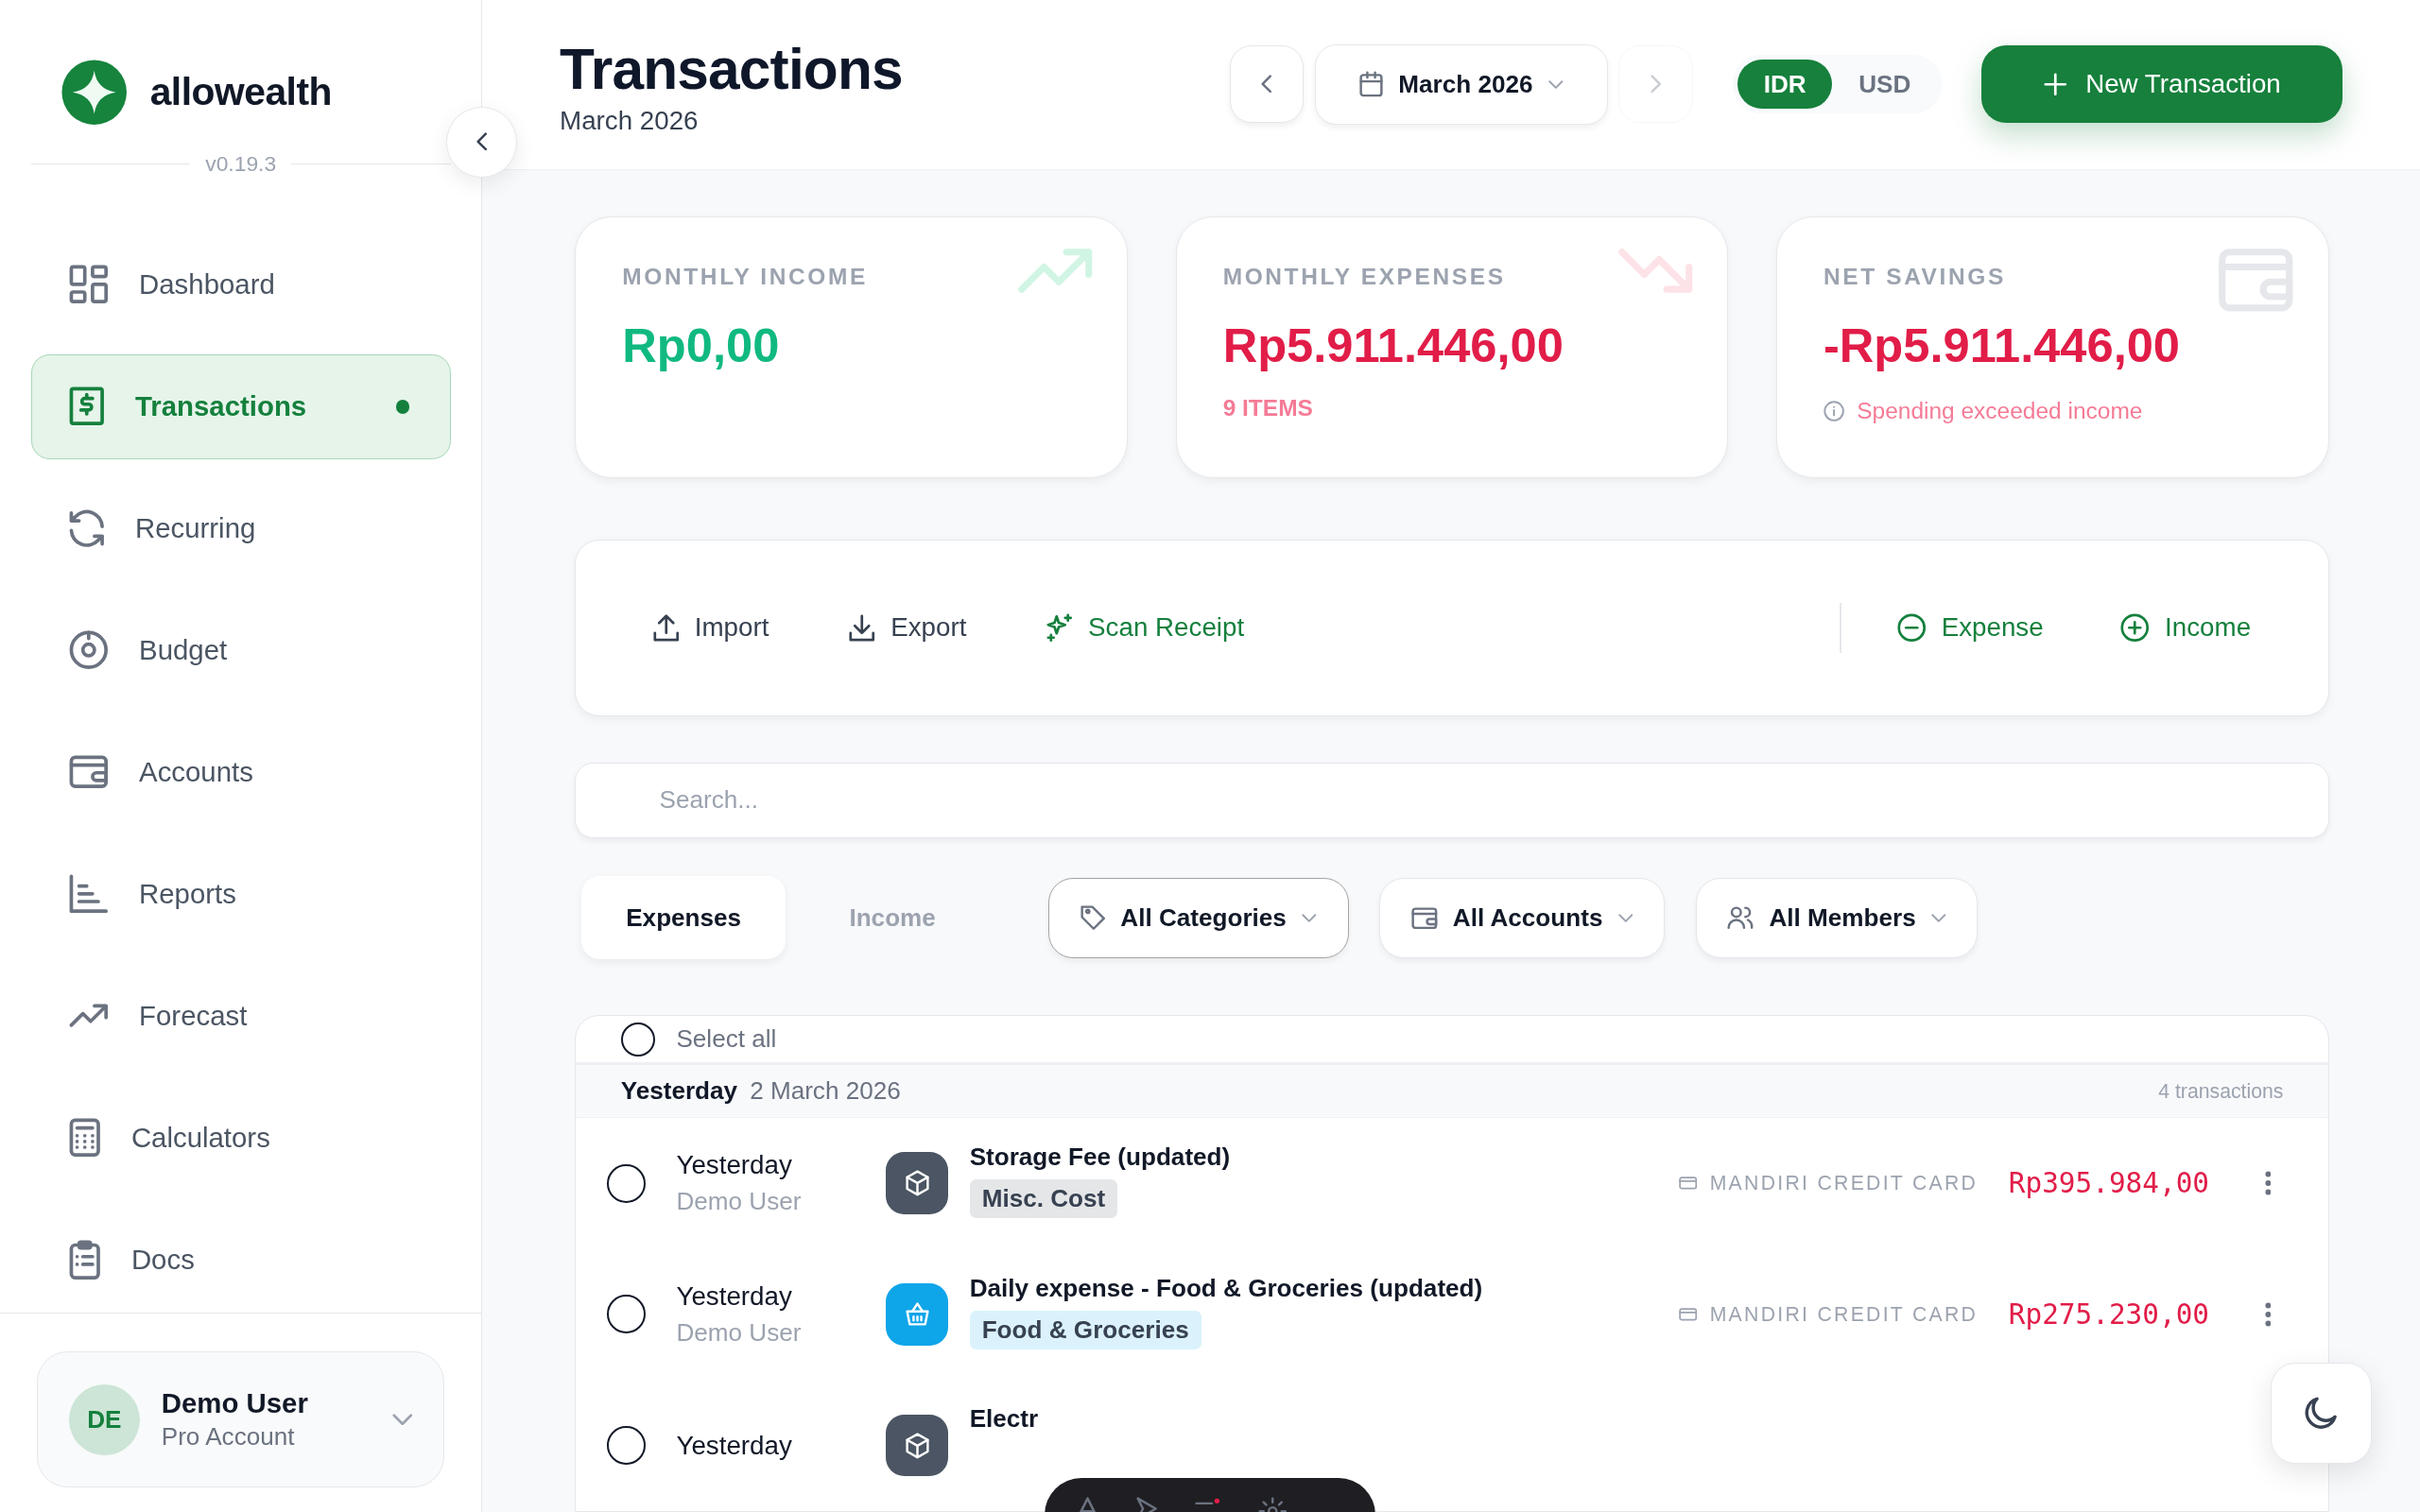  What do you see at coordinates (241, 1138) in the screenshot?
I see `sidebar-item: Calculators` at bounding box center [241, 1138].